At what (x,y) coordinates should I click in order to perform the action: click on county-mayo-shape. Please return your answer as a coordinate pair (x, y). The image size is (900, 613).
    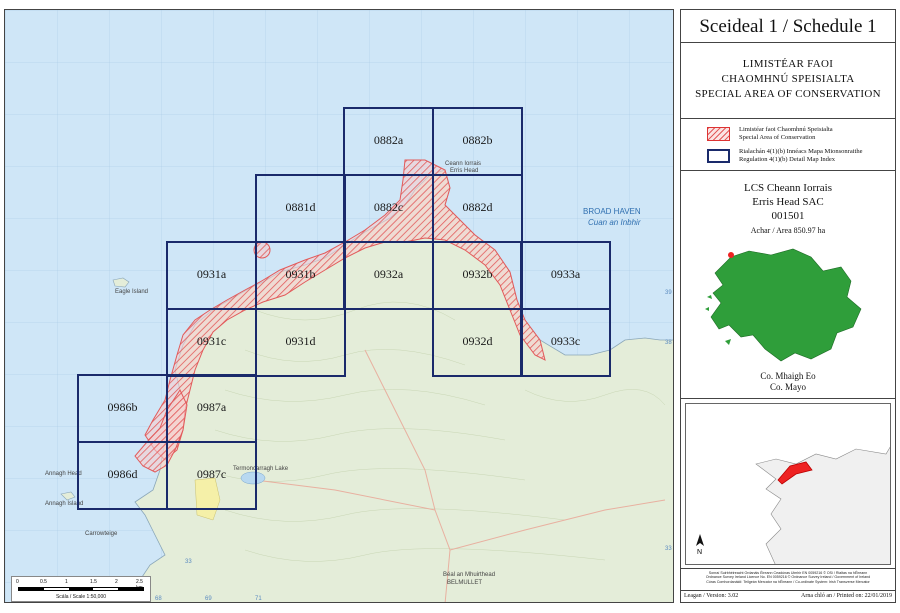
    Looking at the image, I should click on (786, 305).